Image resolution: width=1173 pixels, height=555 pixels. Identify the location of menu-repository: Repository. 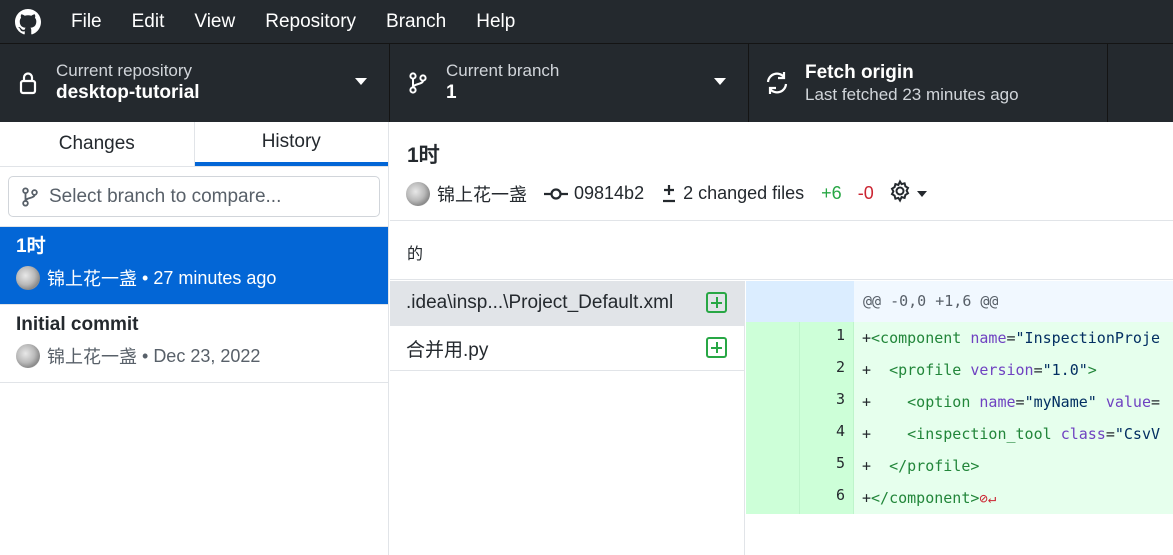
(310, 21).